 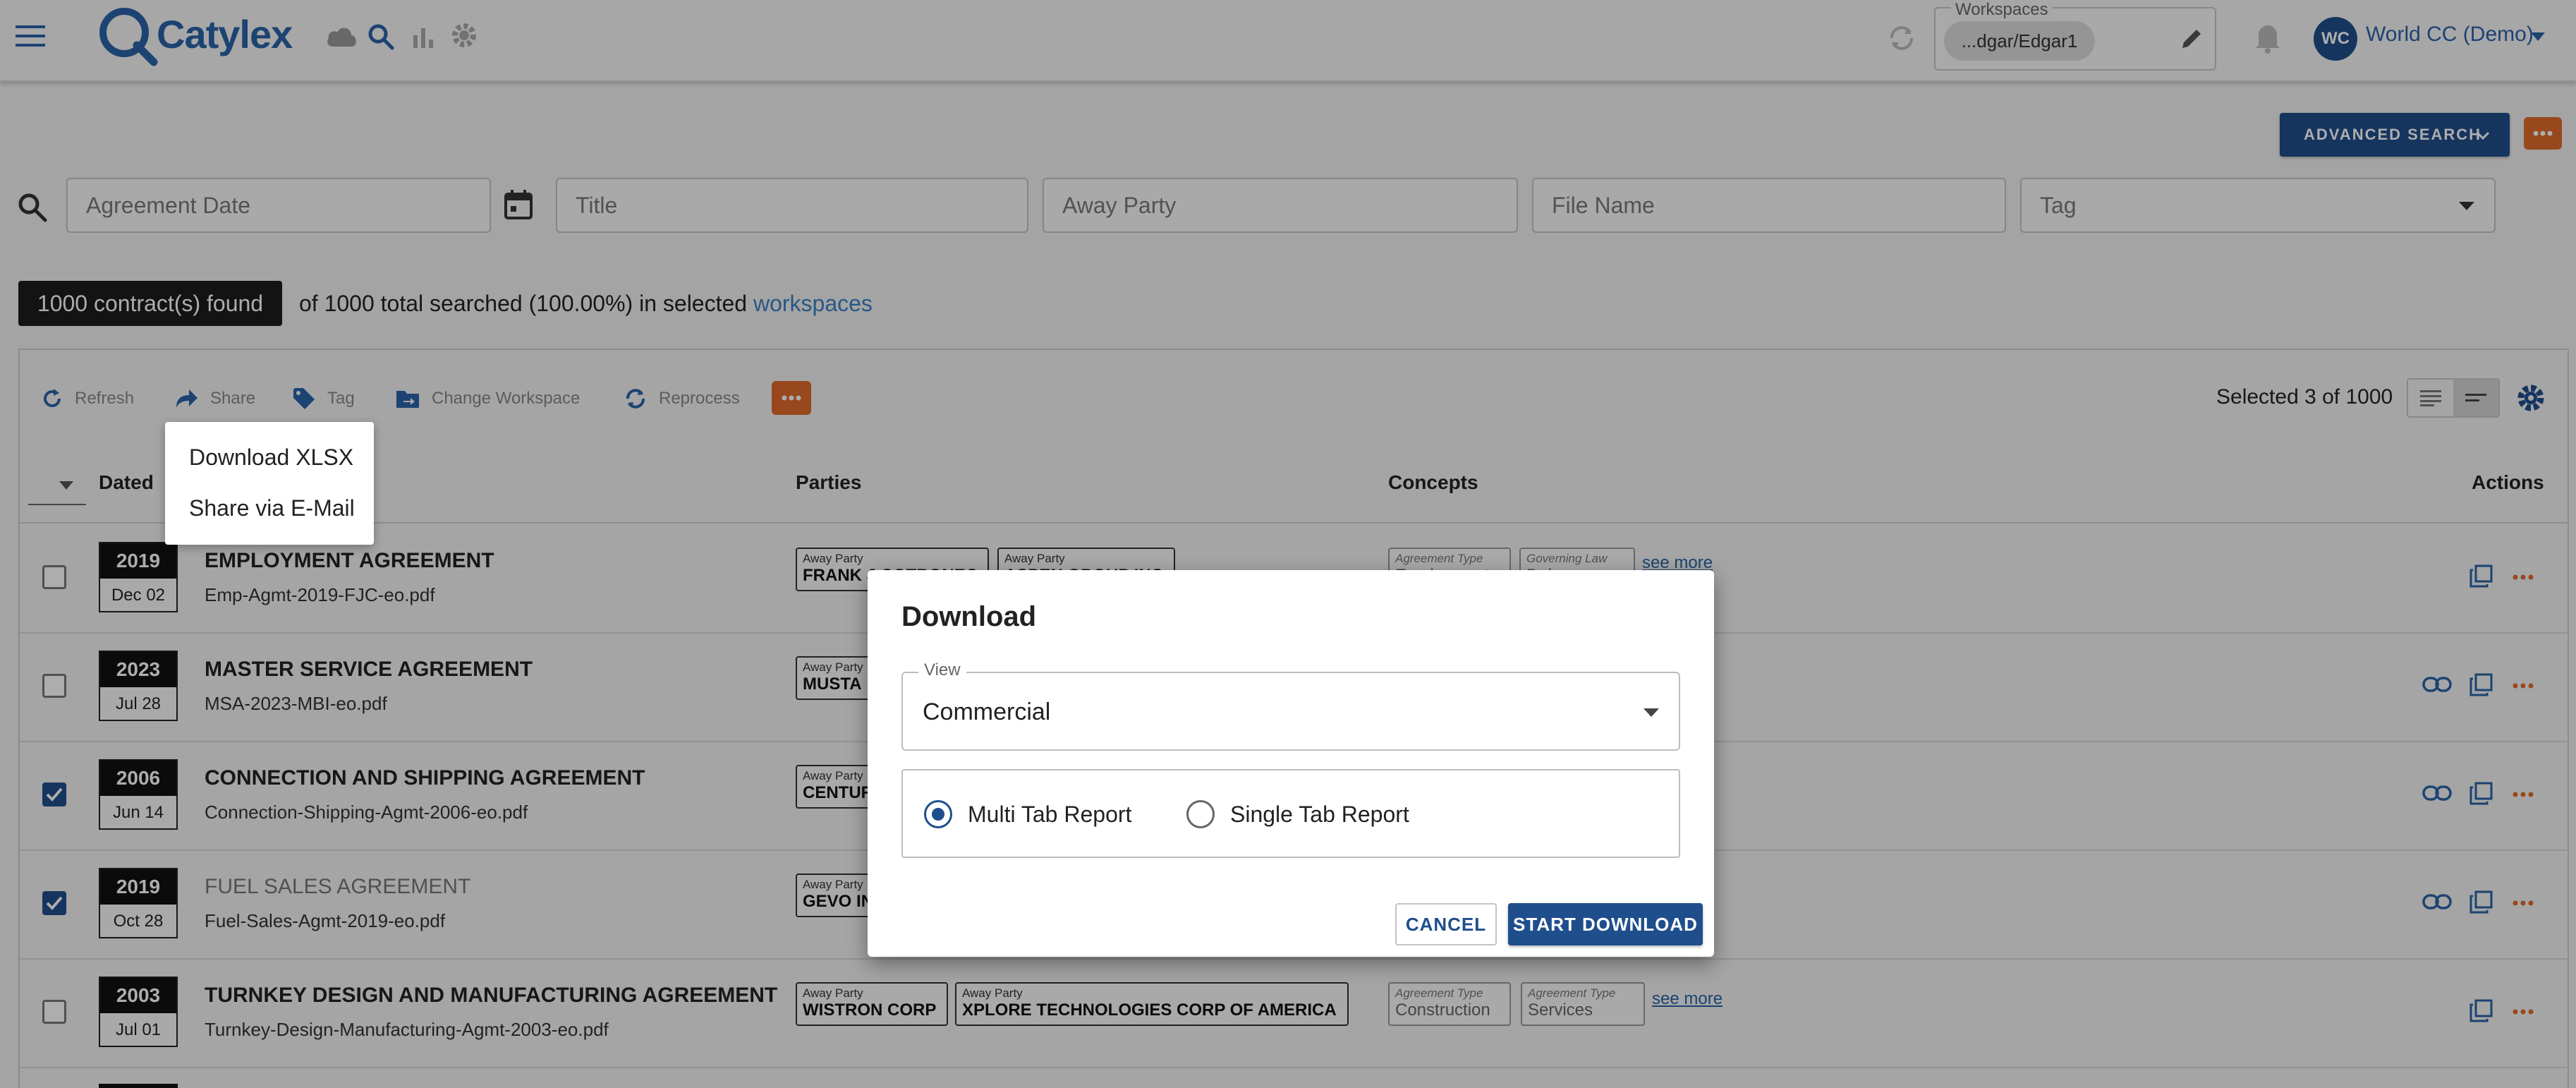 I want to click on start-download-button: START DOWNLOAD, so click(x=1605, y=924).